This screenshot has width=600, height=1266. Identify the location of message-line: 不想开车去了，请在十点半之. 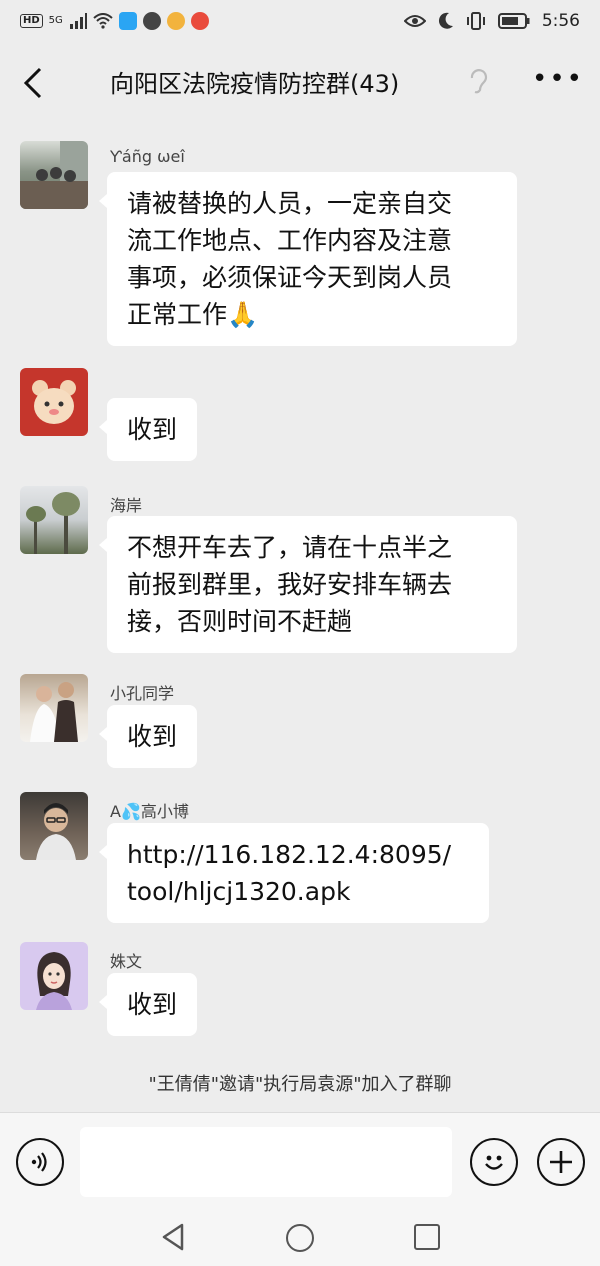
(290, 547).